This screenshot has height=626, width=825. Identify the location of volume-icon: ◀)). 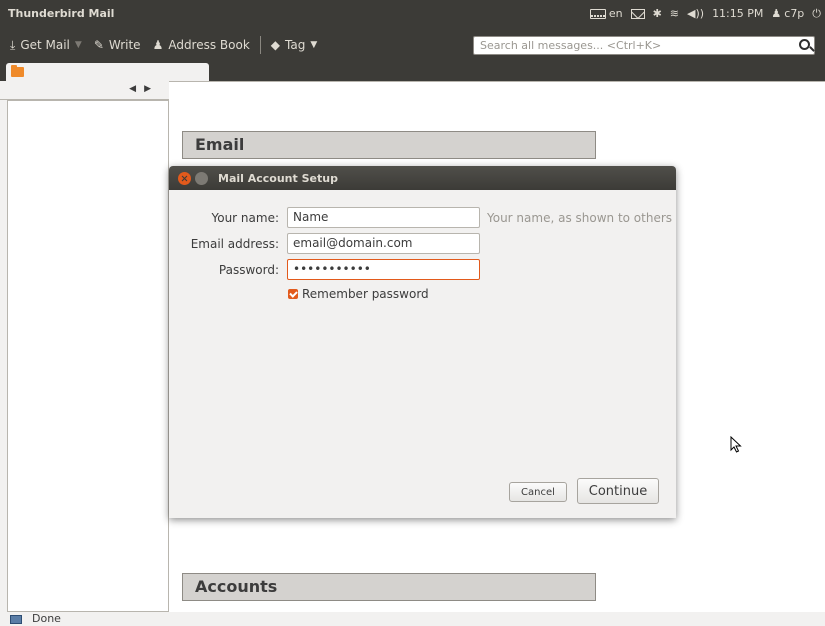
(696, 13).